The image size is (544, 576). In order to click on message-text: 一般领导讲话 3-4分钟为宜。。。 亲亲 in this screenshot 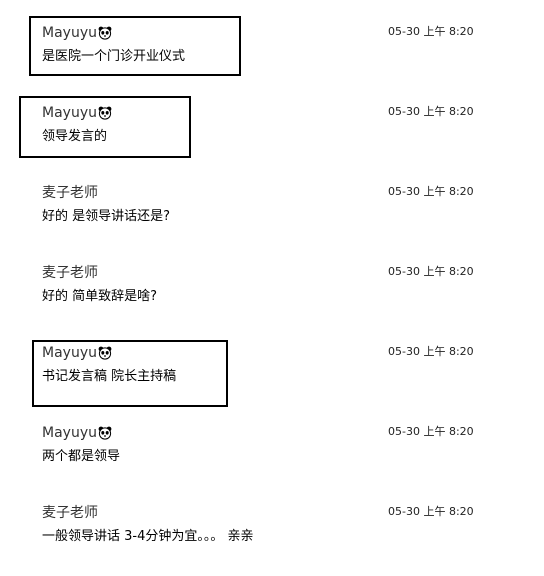, I will do `click(148, 536)`.